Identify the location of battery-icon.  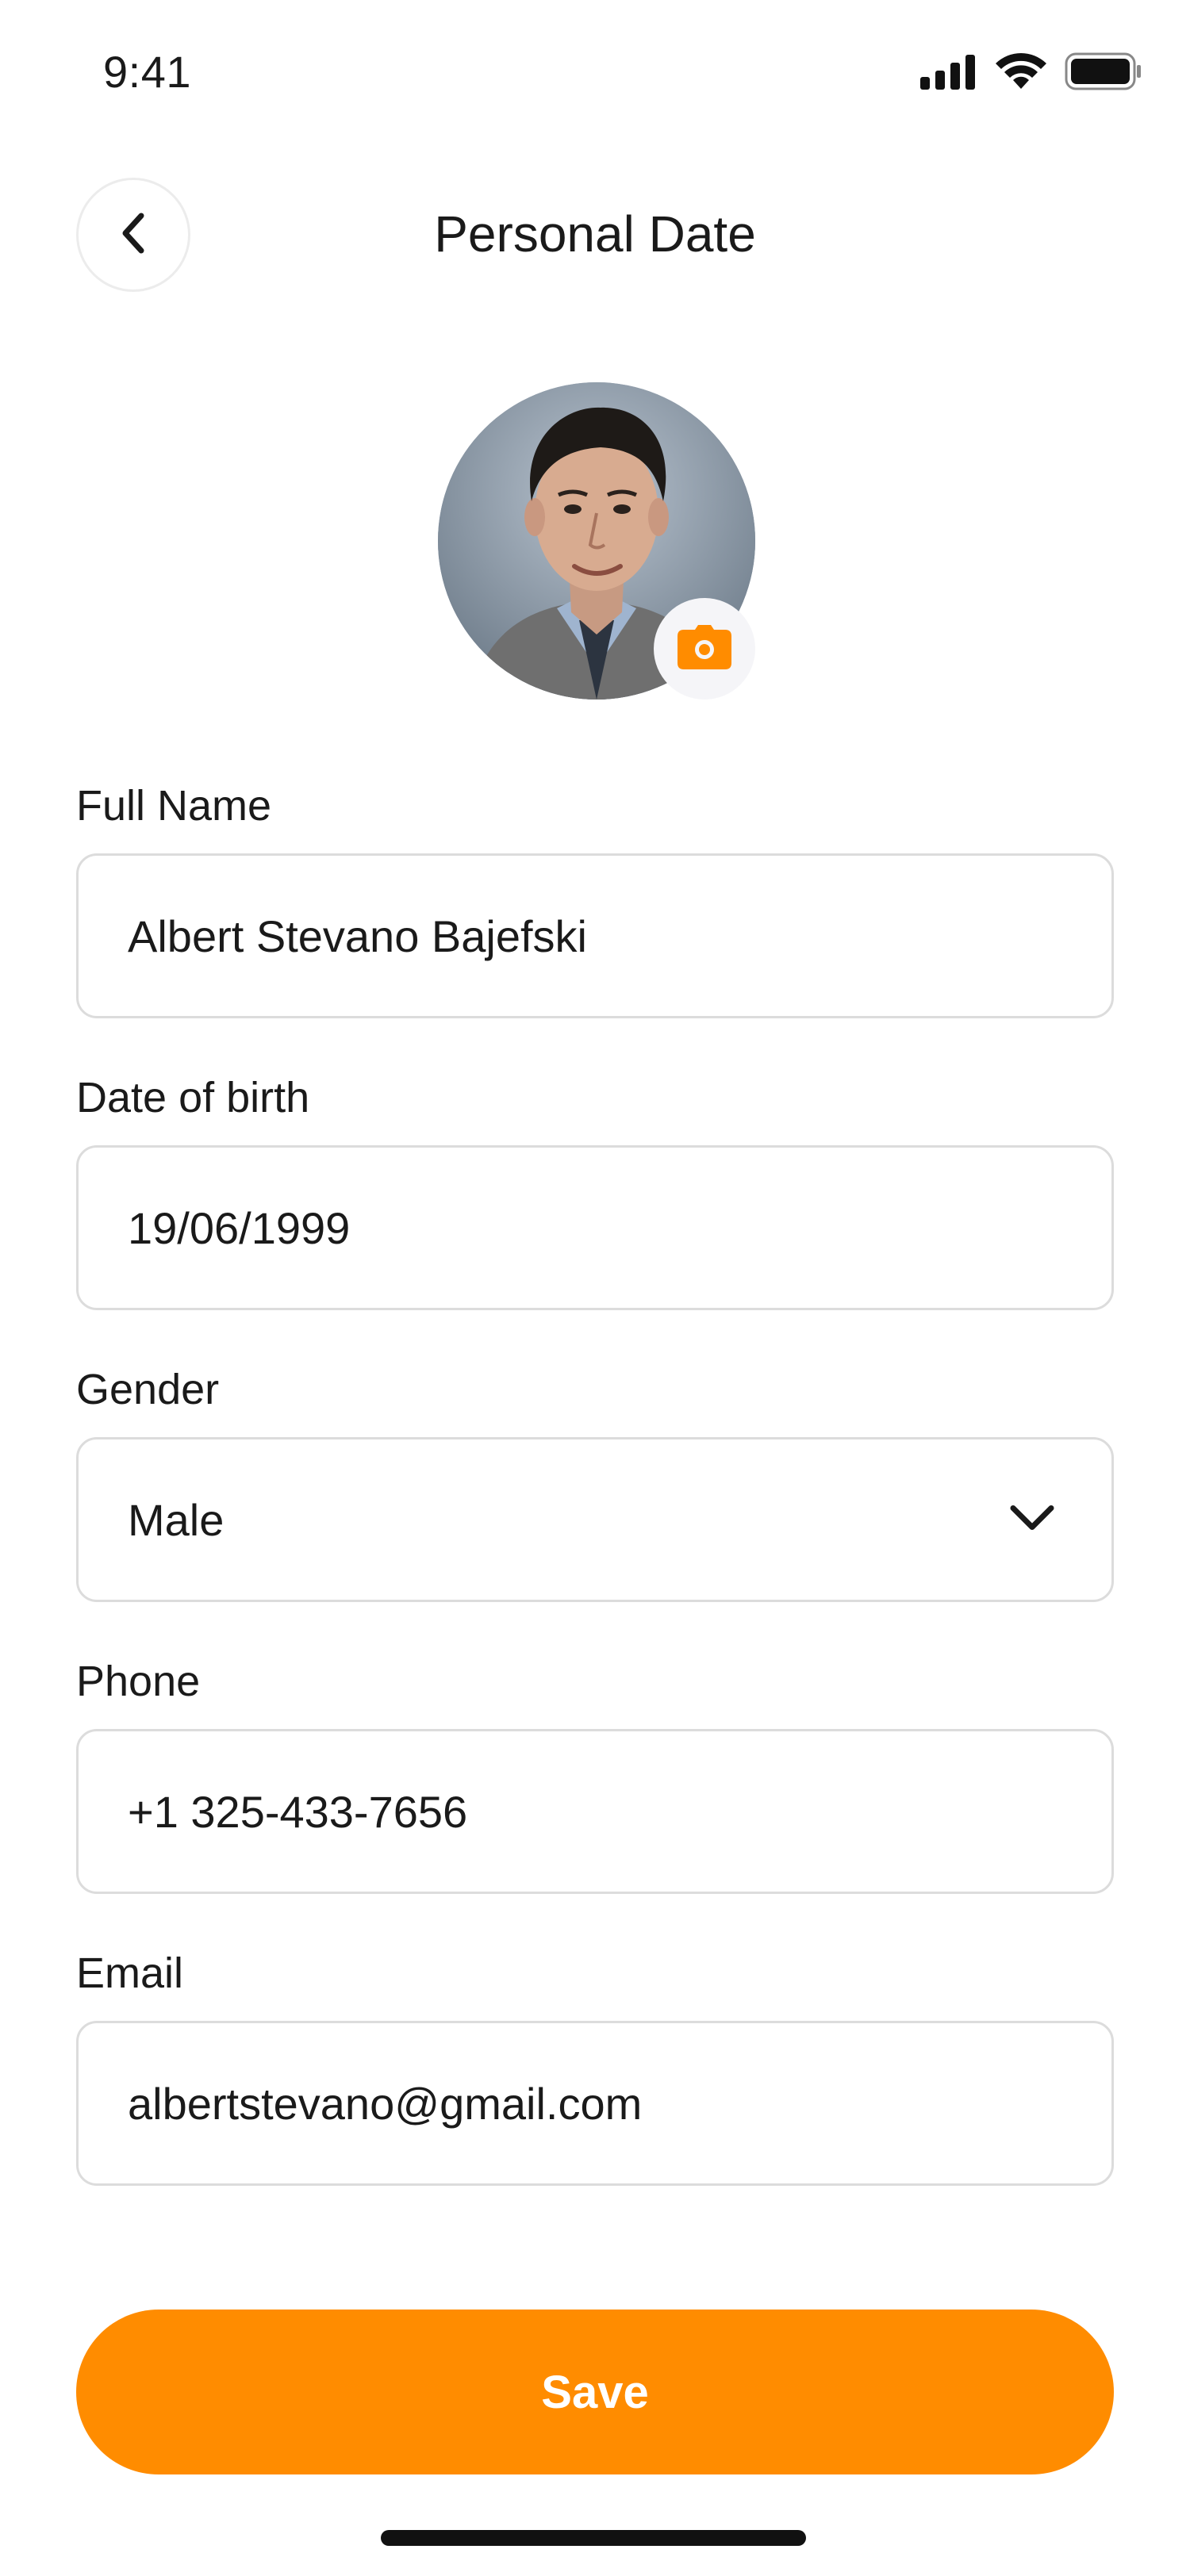
(1103, 73).